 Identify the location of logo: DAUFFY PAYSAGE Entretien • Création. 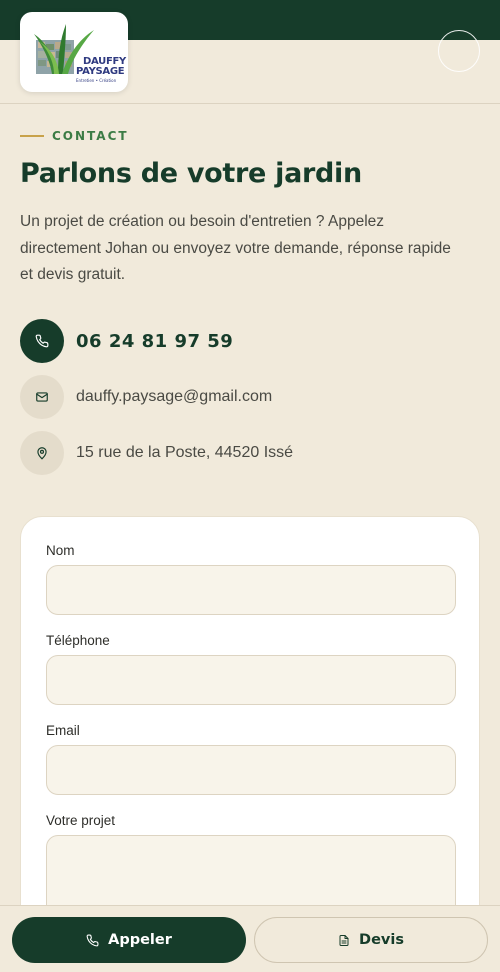
(74, 52).